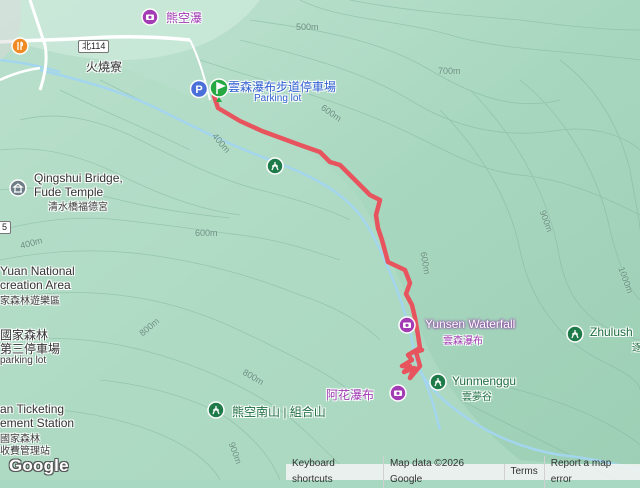 The image size is (640, 488). I want to click on contour-label: 600m, so click(206, 233).